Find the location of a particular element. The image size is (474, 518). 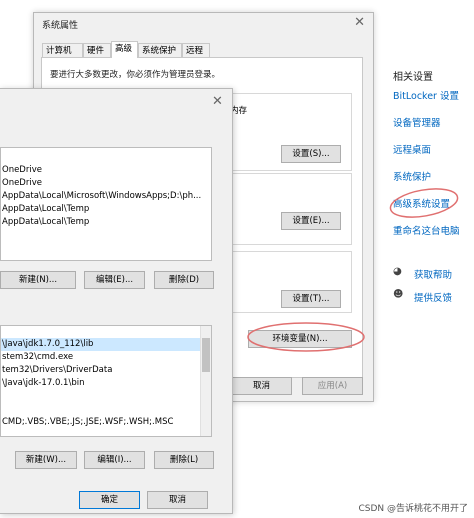

annotation-circle-advanced is located at coordinates (424, 203).